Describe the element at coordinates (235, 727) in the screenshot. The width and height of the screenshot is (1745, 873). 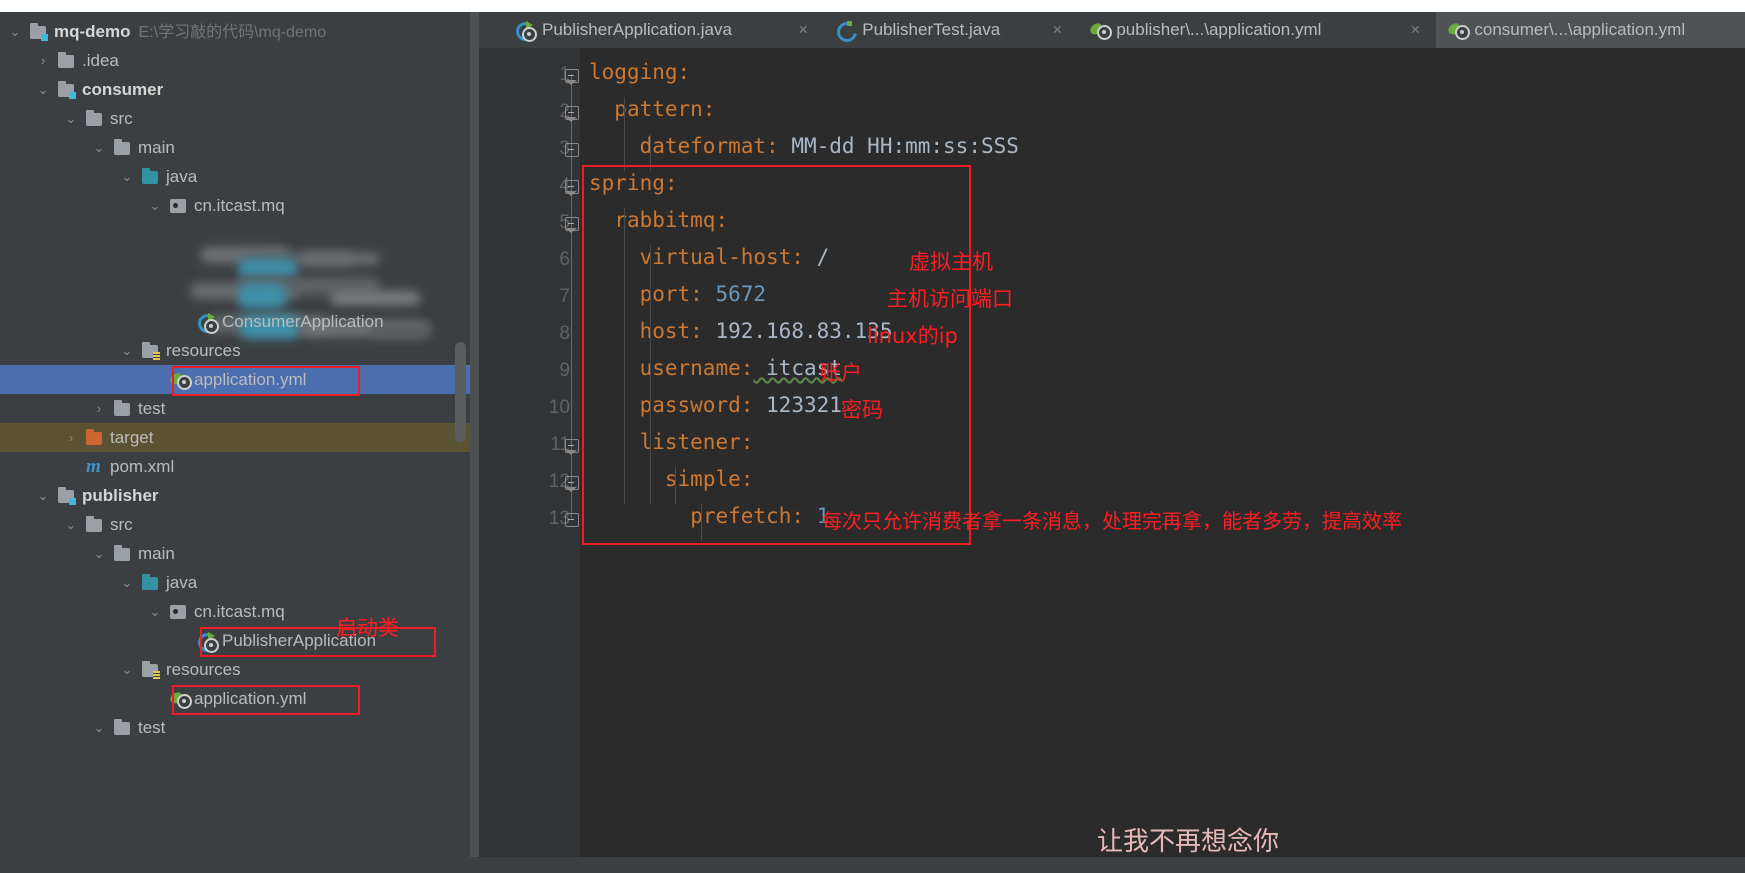
I see `tree-item-publisher-test: ⌄ test` at that location.